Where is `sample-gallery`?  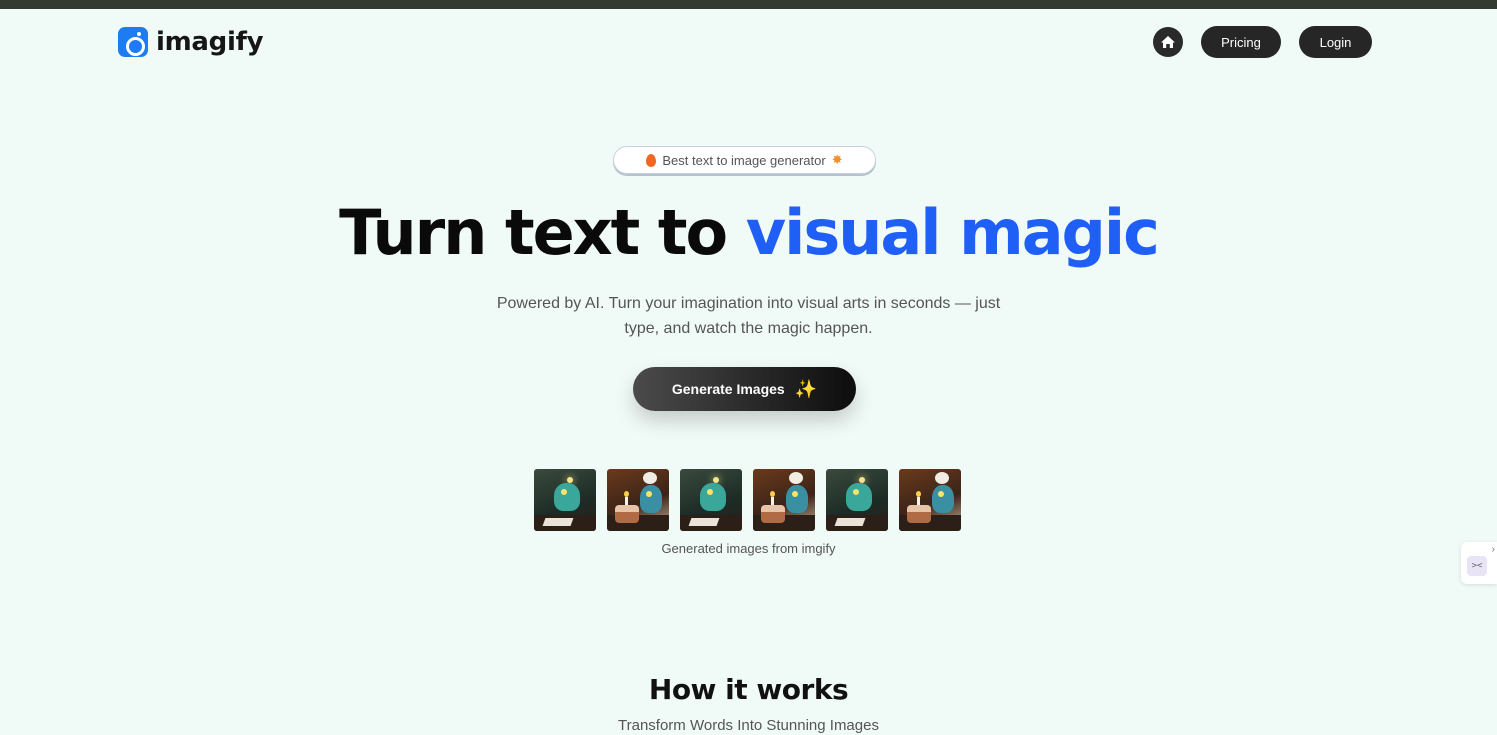 sample-gallery is located at coordinates (747, 500).